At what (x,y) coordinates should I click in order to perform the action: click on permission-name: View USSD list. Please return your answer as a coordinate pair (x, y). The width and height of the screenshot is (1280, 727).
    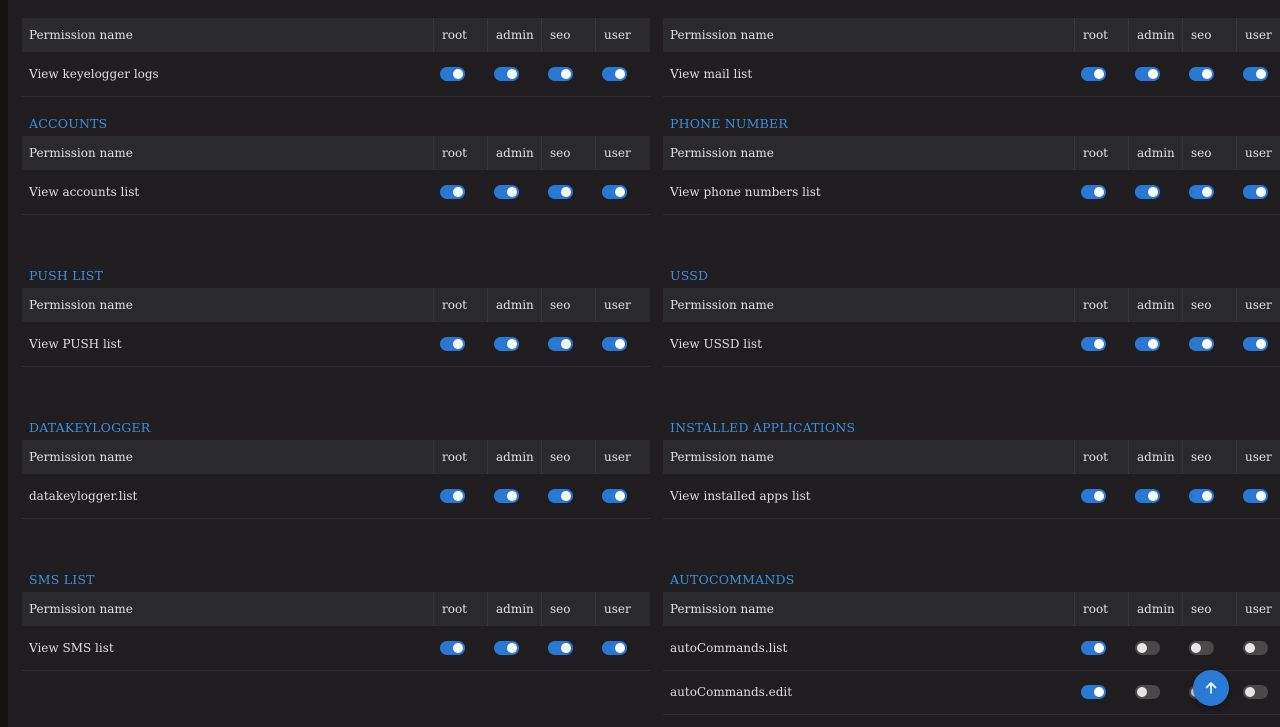
    Looking at the image, I should click on (716, 344).